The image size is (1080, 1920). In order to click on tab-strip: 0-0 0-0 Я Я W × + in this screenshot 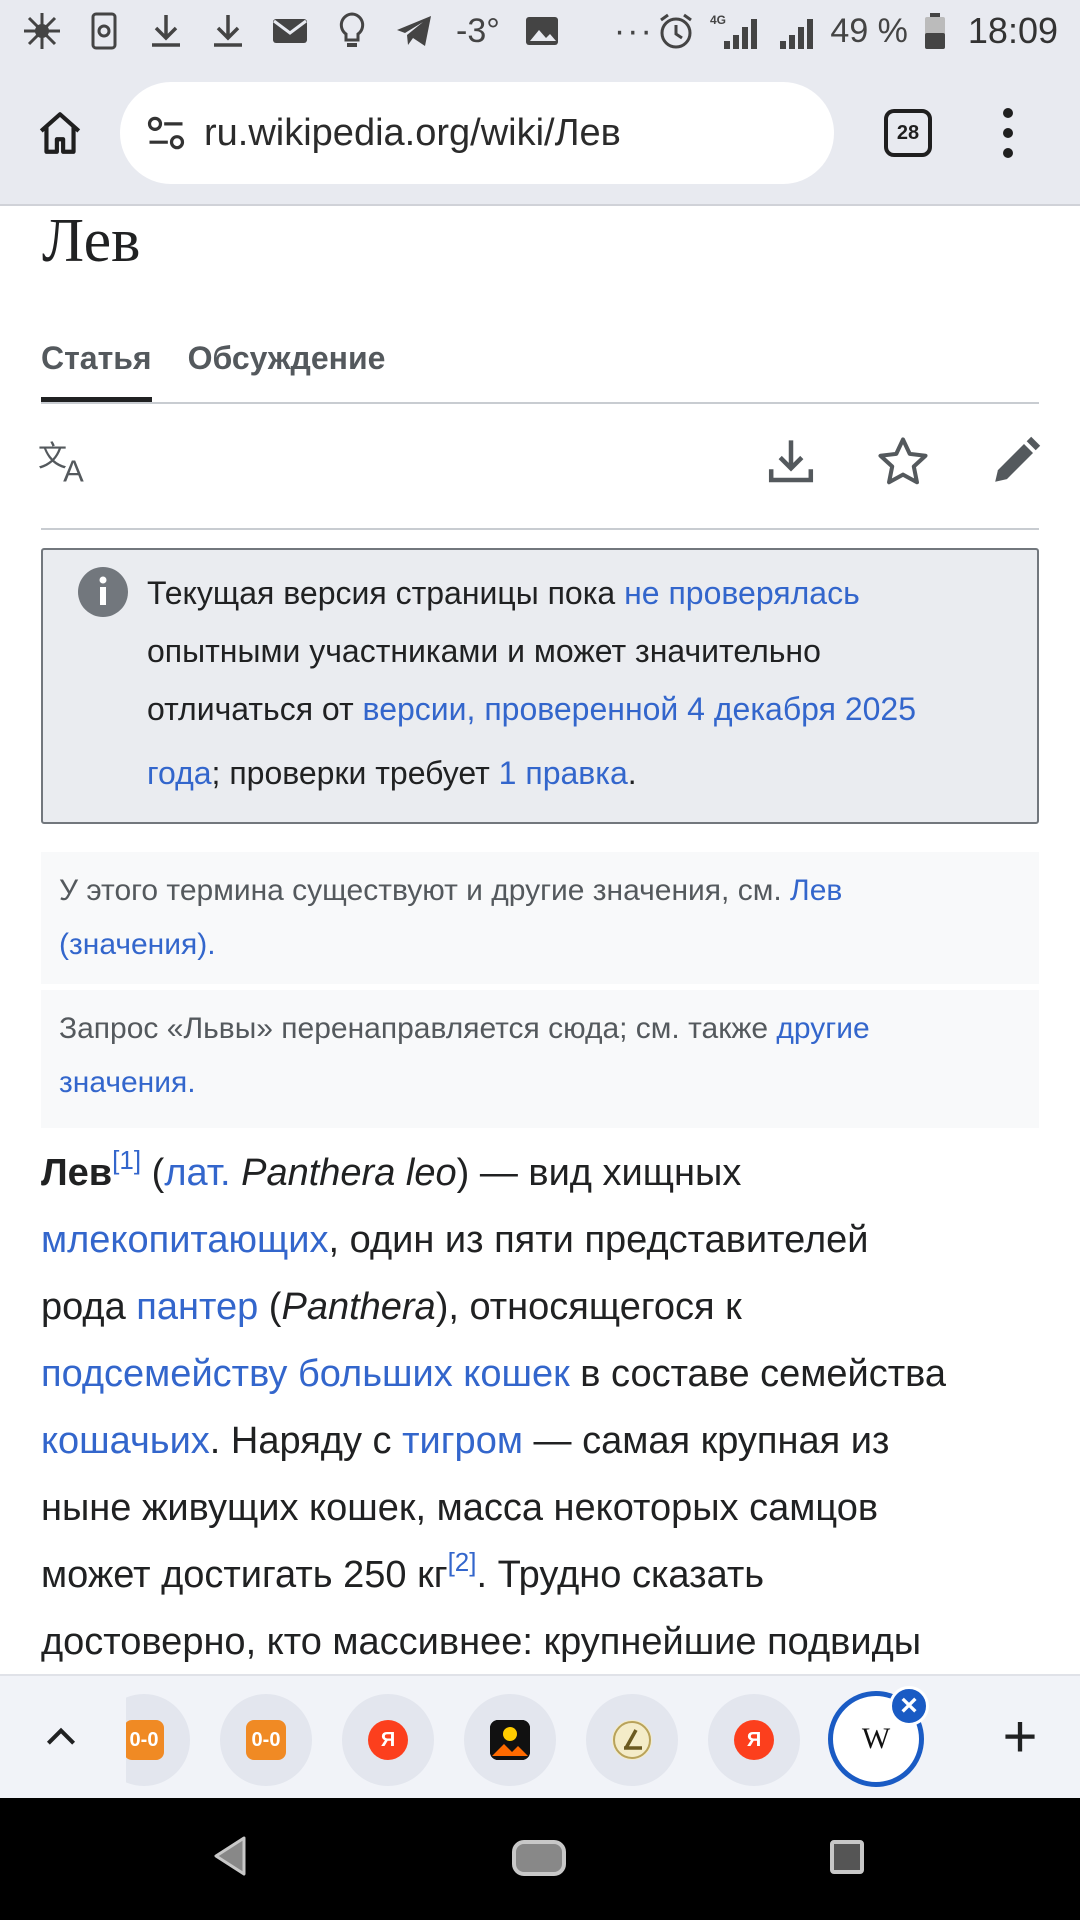, I will do `click(540, 1736)`.